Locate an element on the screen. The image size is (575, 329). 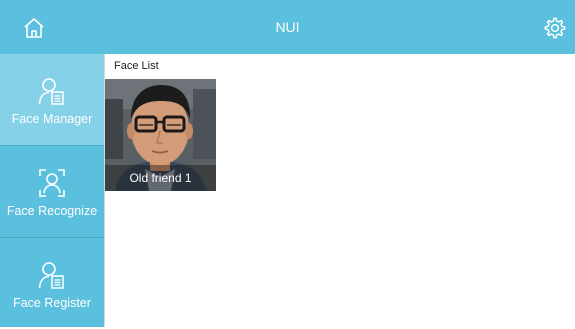
face-scan-icon is located at coordinates (52, 183).